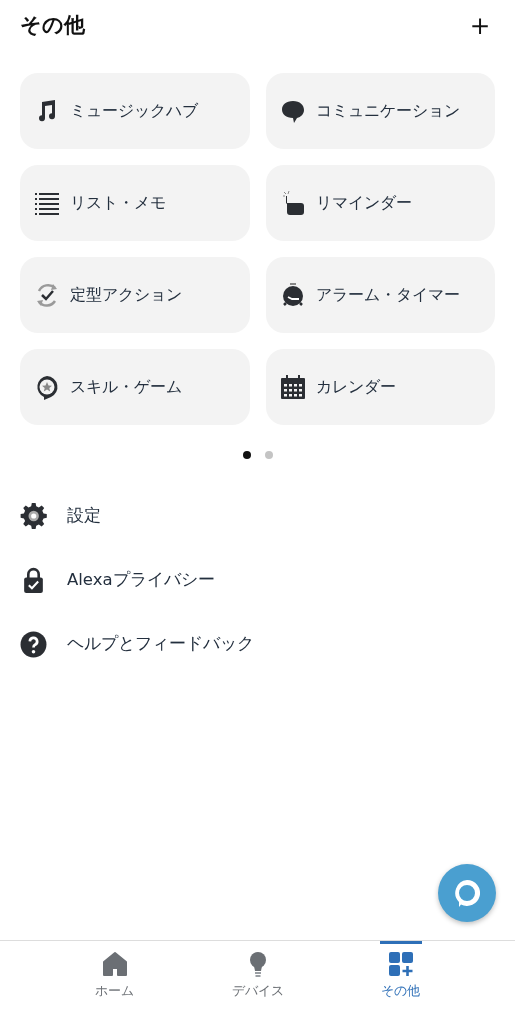 Image resolution: width=515 pixels, height=1024 pixels. What do you see at coordinates (126, 387) in the screenshot?
I see `card-label: スキル・ゲーム` at bounding box center [126, 387].